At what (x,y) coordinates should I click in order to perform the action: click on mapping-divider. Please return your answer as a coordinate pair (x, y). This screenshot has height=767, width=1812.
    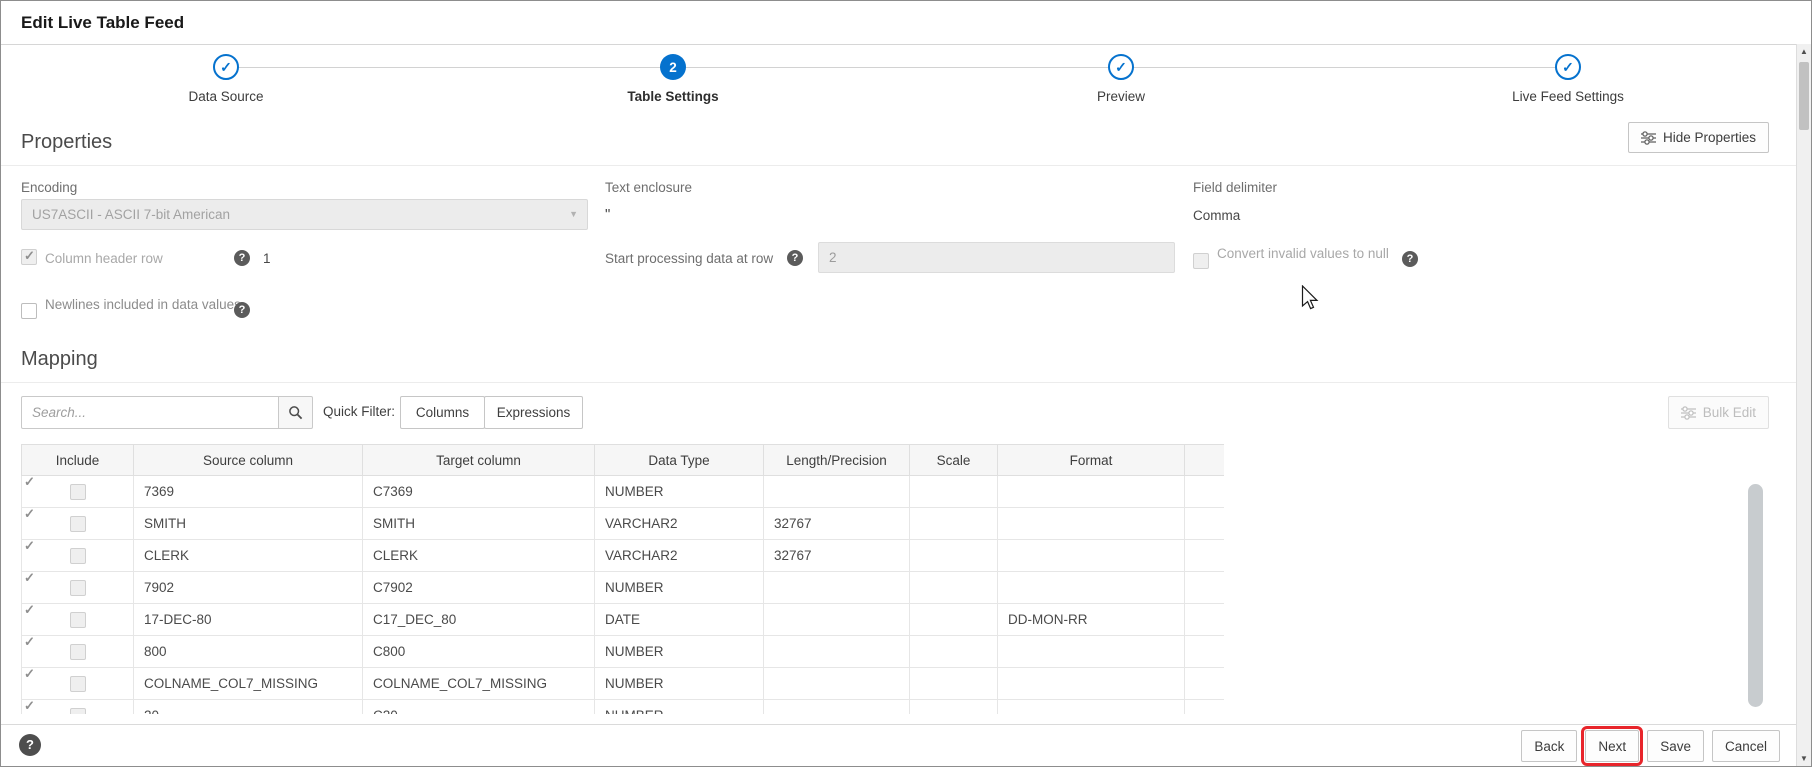
    Looking at the image, I should click on (898, 382).